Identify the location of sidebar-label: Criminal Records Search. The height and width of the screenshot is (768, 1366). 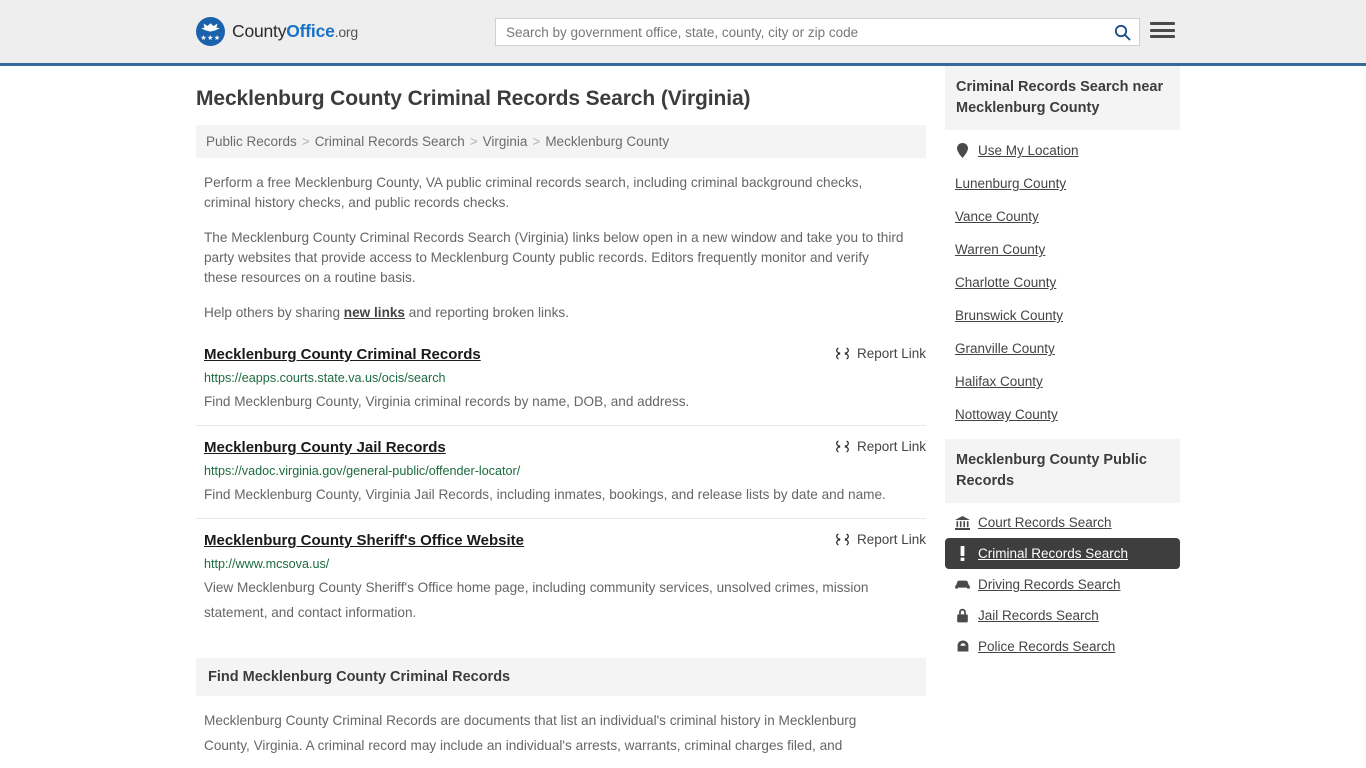
(1053, 553).